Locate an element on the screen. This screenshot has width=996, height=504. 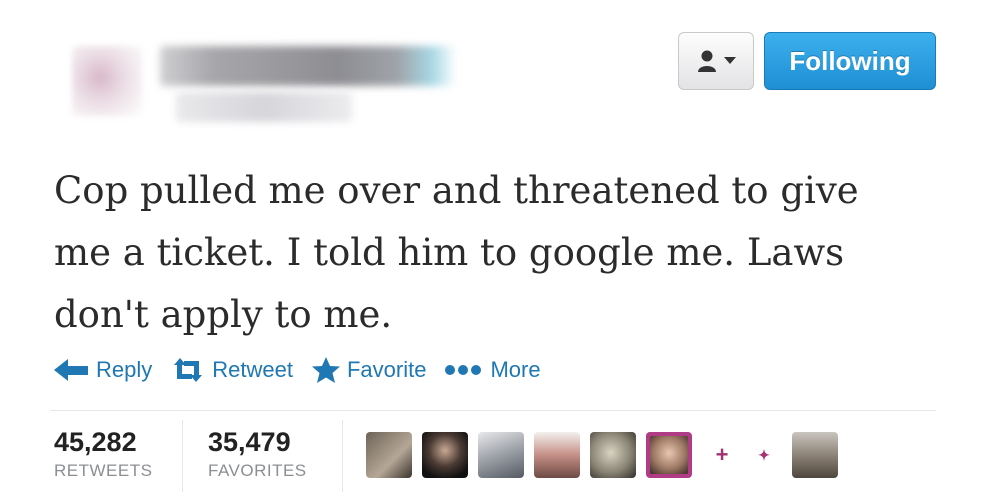
star-icon is located at coordinates (325, 370).